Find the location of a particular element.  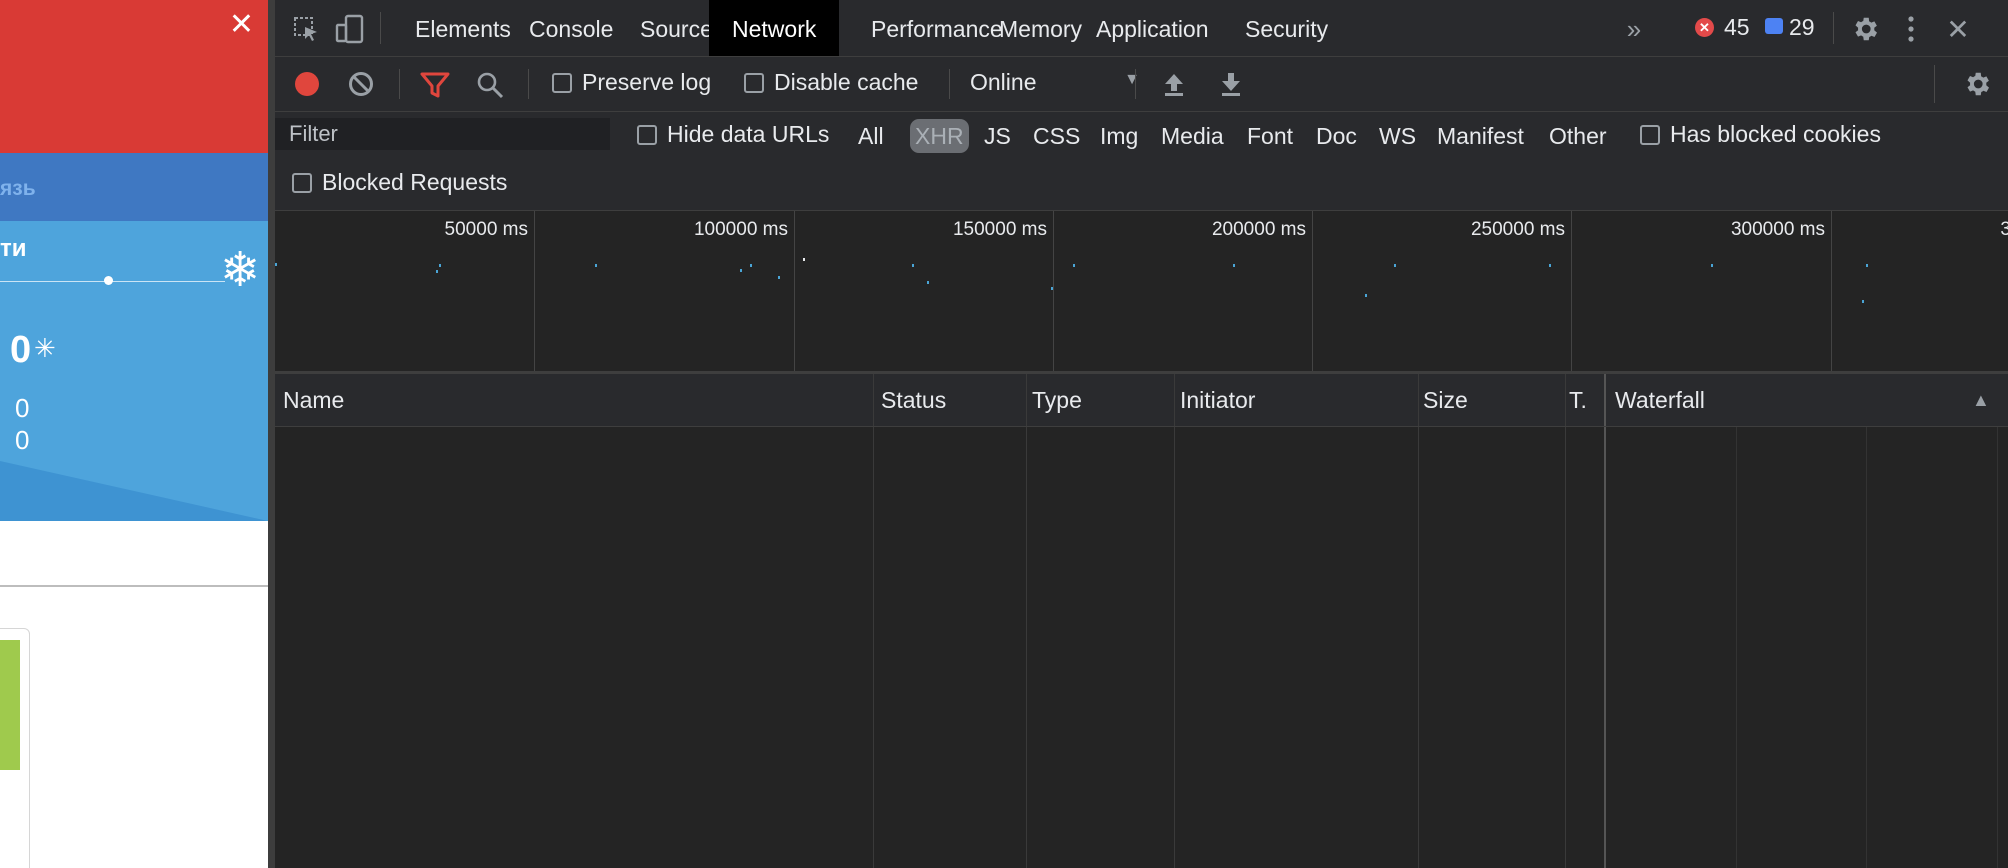

message-icon is located at coordinates (1774, 26).